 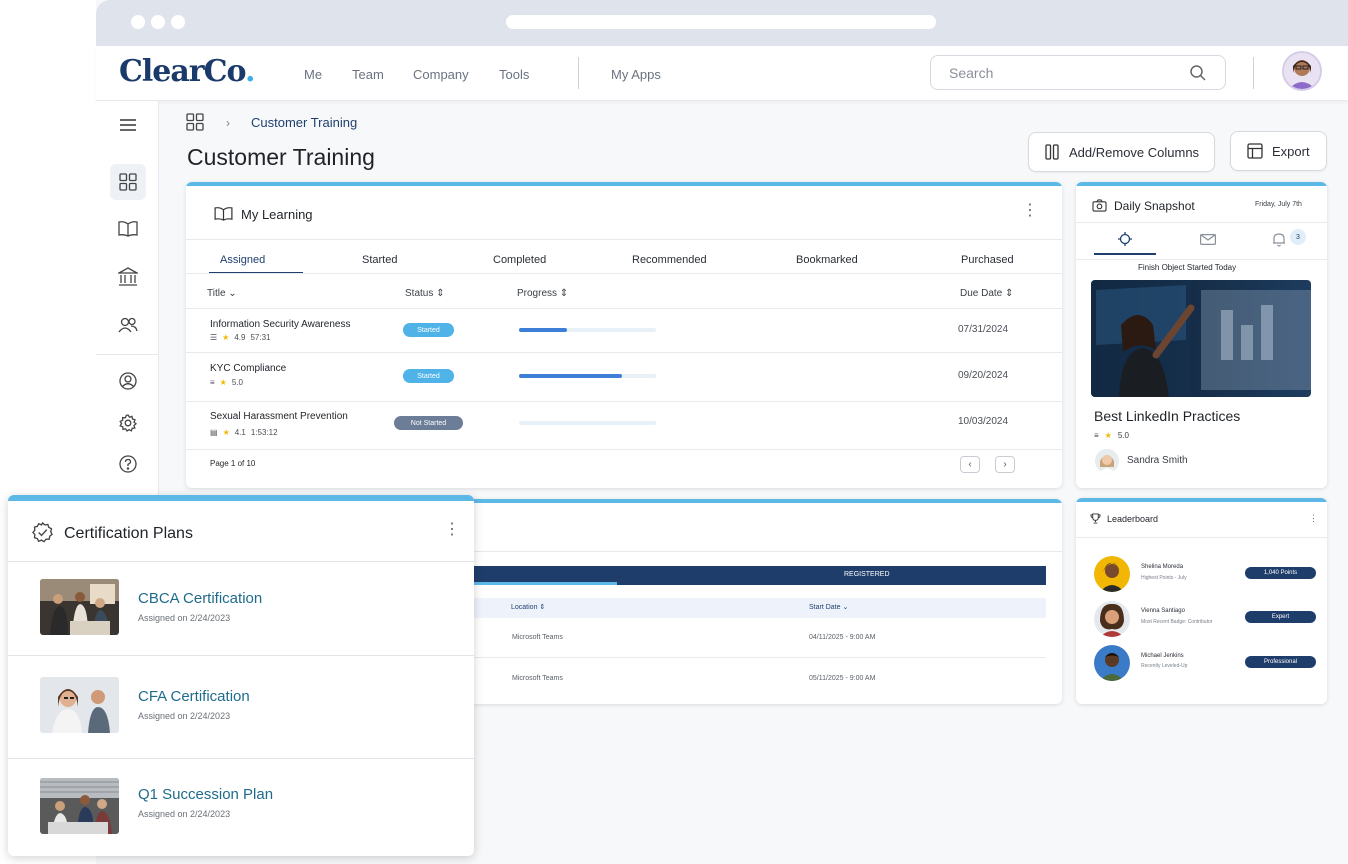 What do you see at coordinates (187, 71) in the screenshot?
I see `app-logo: ClearCo.` at bounding box center [187, 71].